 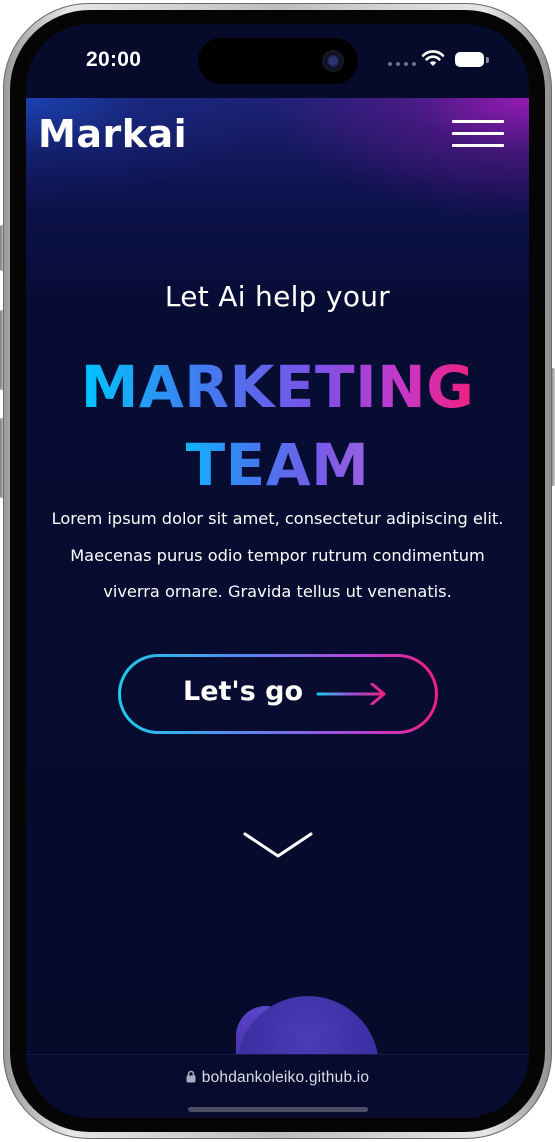 I want to click on status-time: 20:00, so click(x=114, y=59).